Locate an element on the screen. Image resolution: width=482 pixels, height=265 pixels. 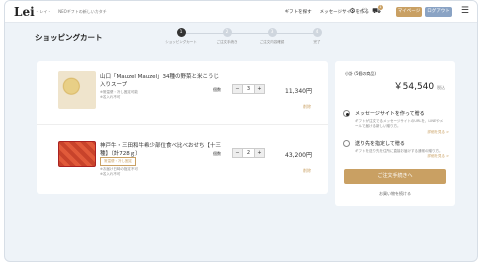
nav-find-gift: ギフトを探す is located at coordinates (298, 12).